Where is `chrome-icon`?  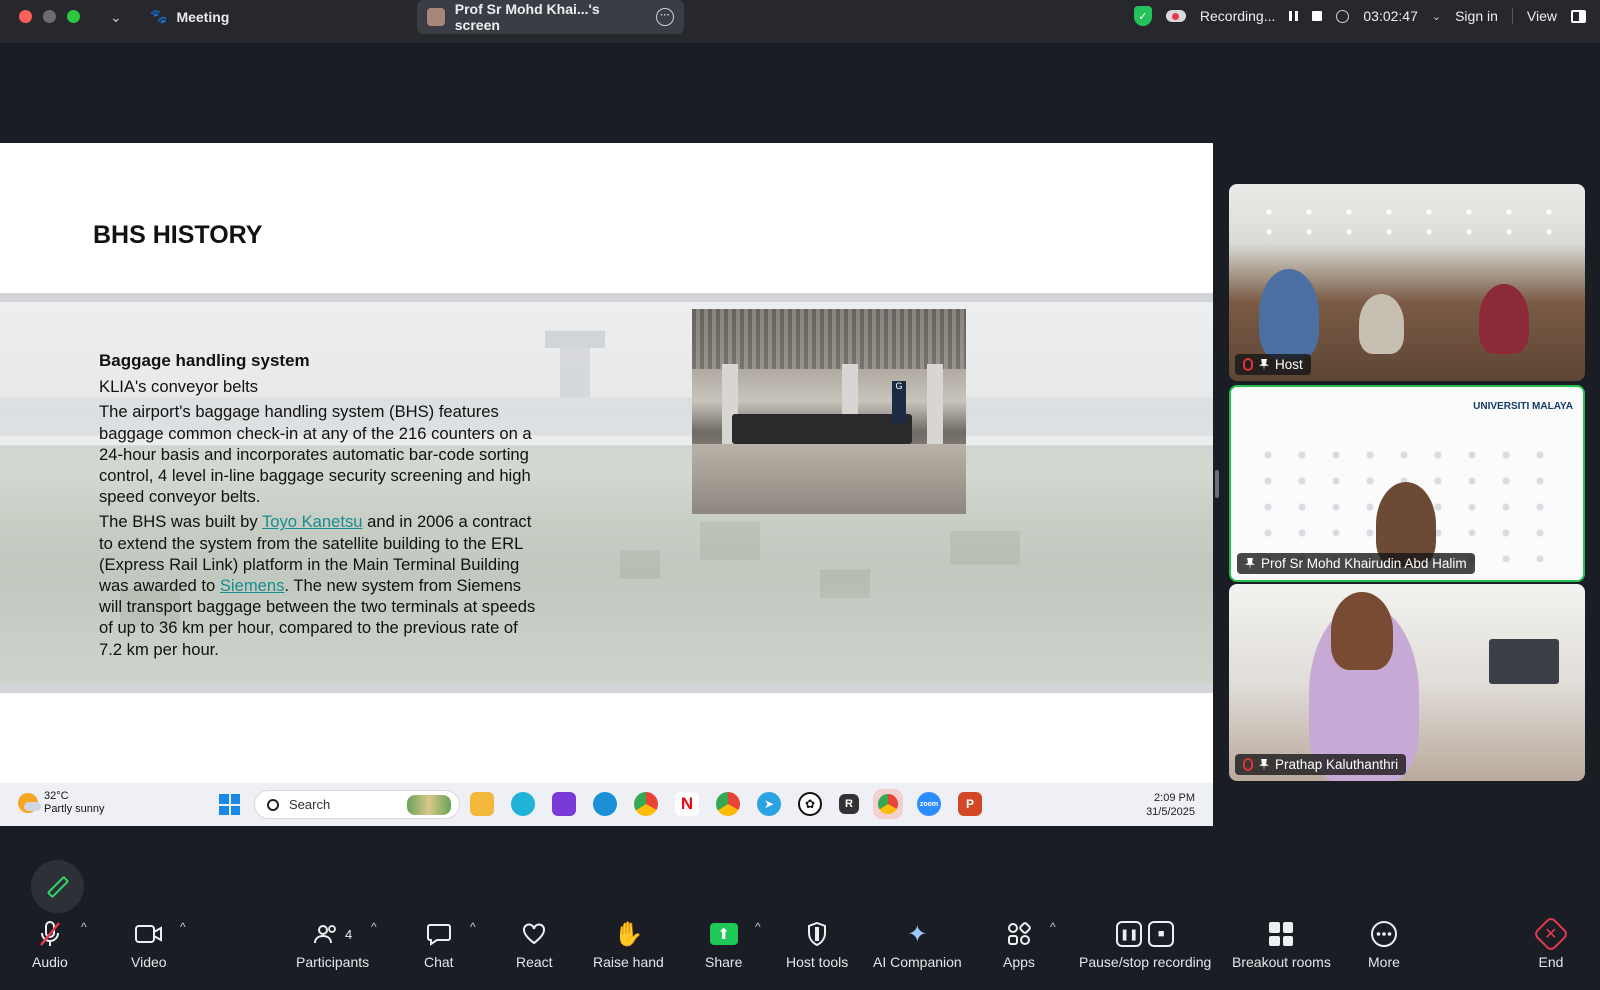
chrome-icon is located at coordinates (646, 804).